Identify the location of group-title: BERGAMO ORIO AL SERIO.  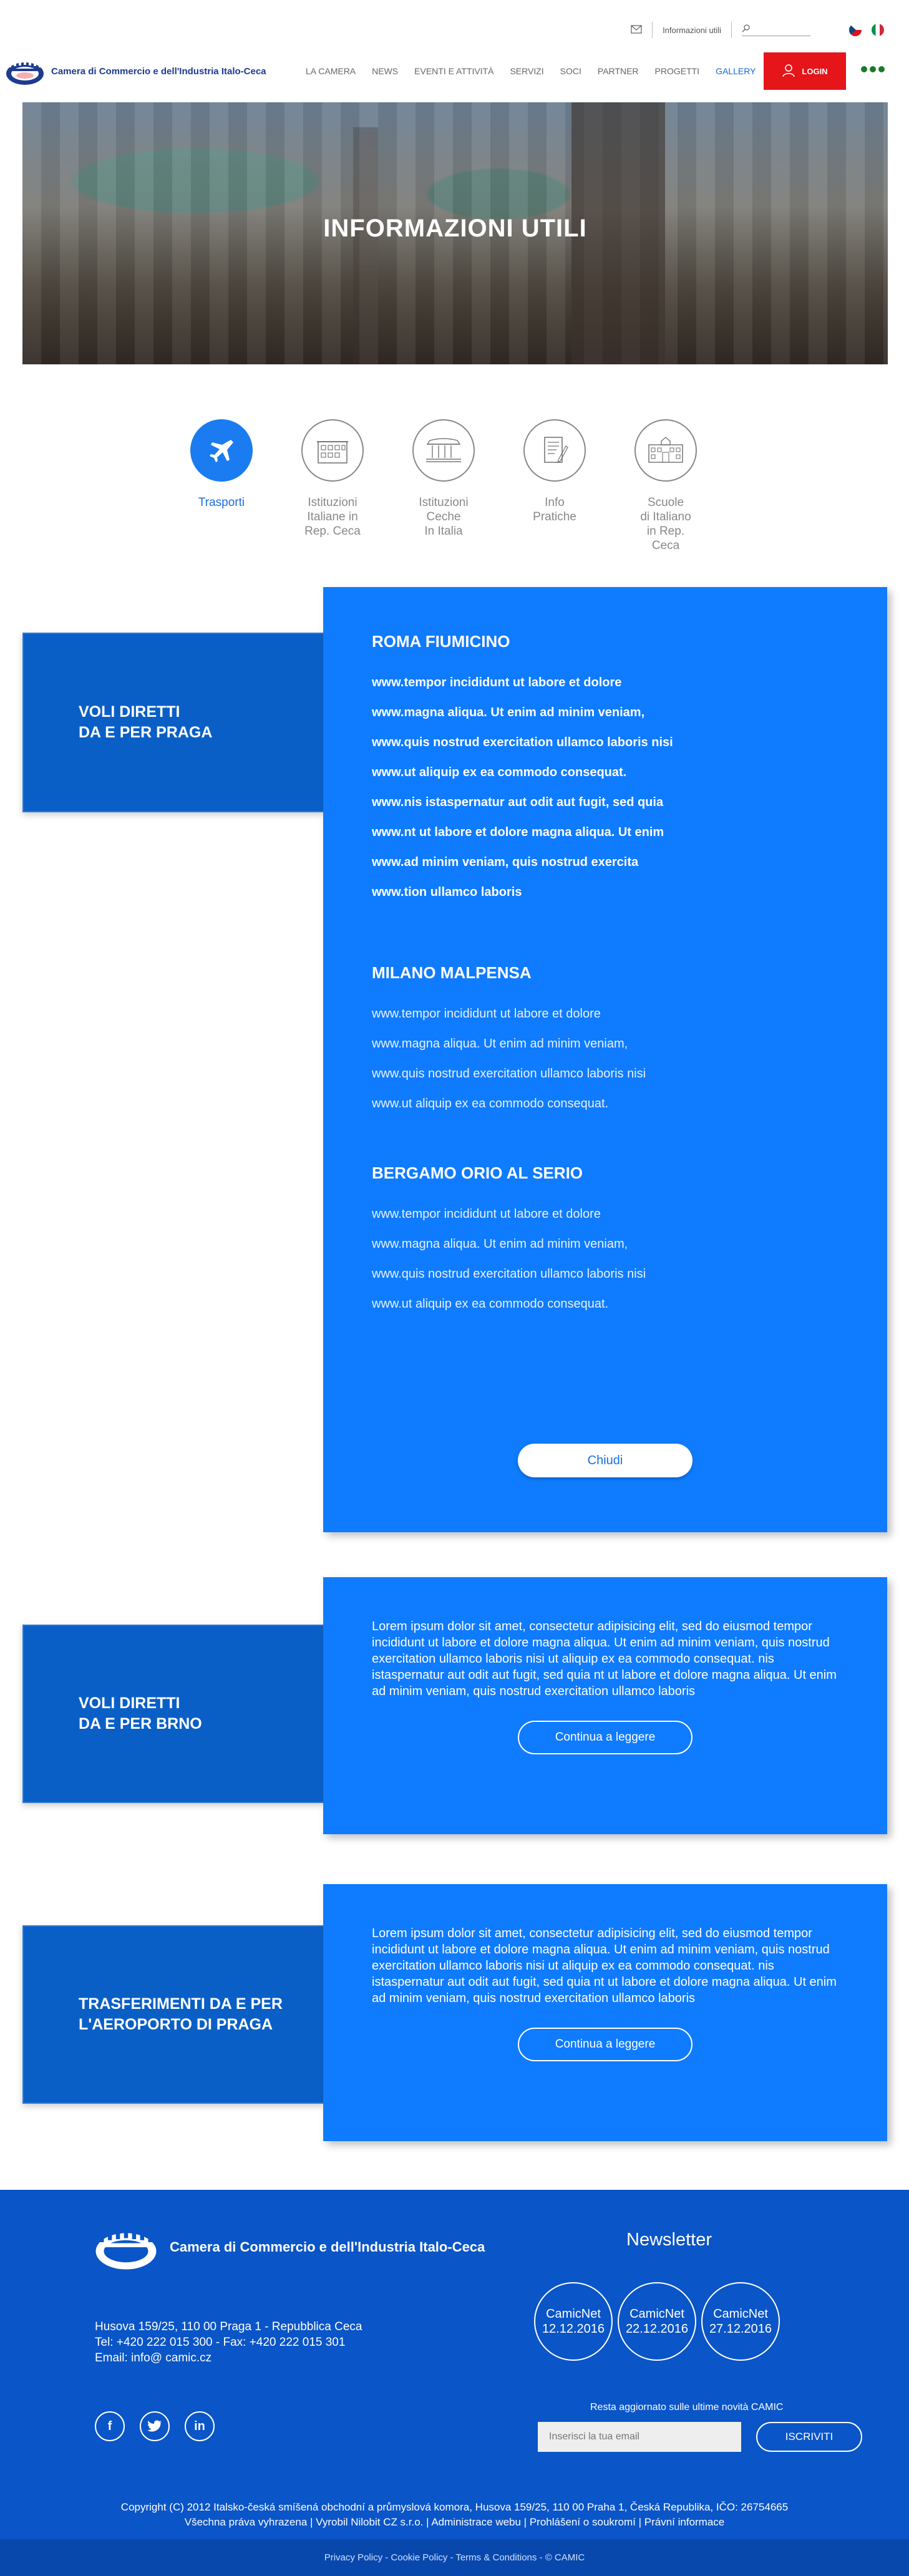
(477, 1173).